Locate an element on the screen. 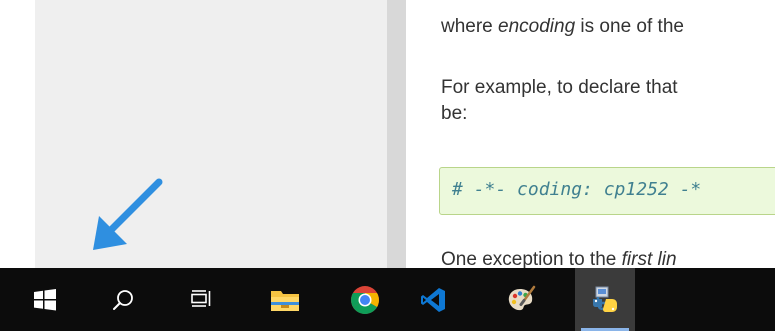 This screenshot has width=775, height=331. chrome-button is located at coordinates (365, 299).